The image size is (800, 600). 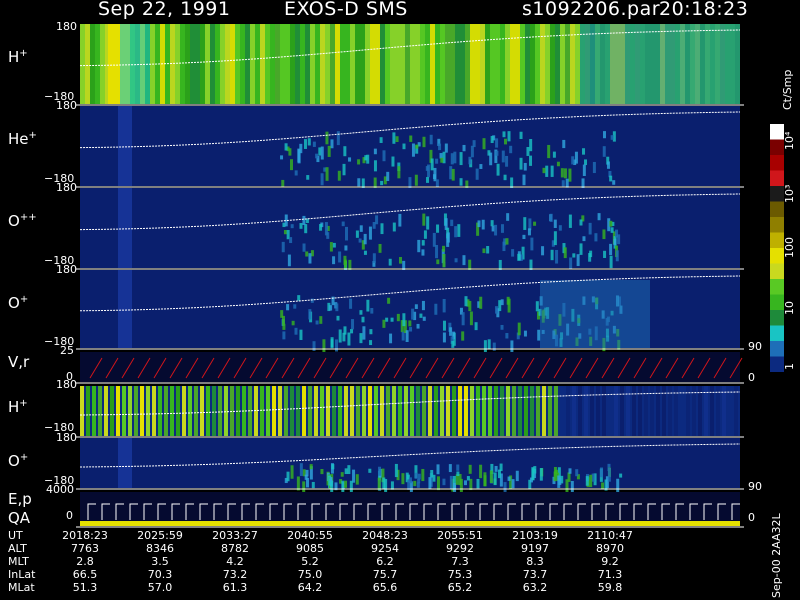 I want to click on footer-cell: 65.2, so click(x=460, y=587).